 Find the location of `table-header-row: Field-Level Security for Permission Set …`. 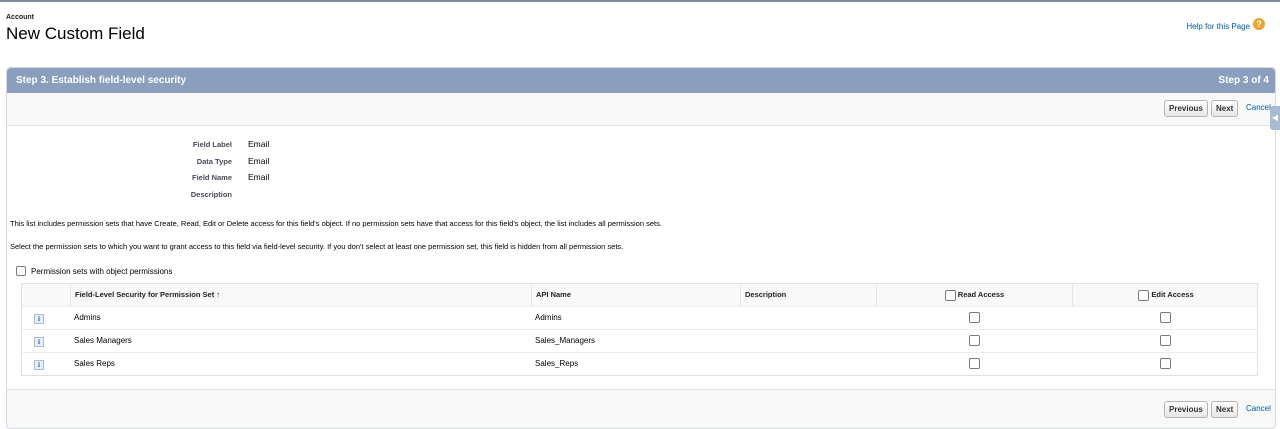

table-header-row: Field-Level Security for Permission Set … is located at coordinates (639, 295).